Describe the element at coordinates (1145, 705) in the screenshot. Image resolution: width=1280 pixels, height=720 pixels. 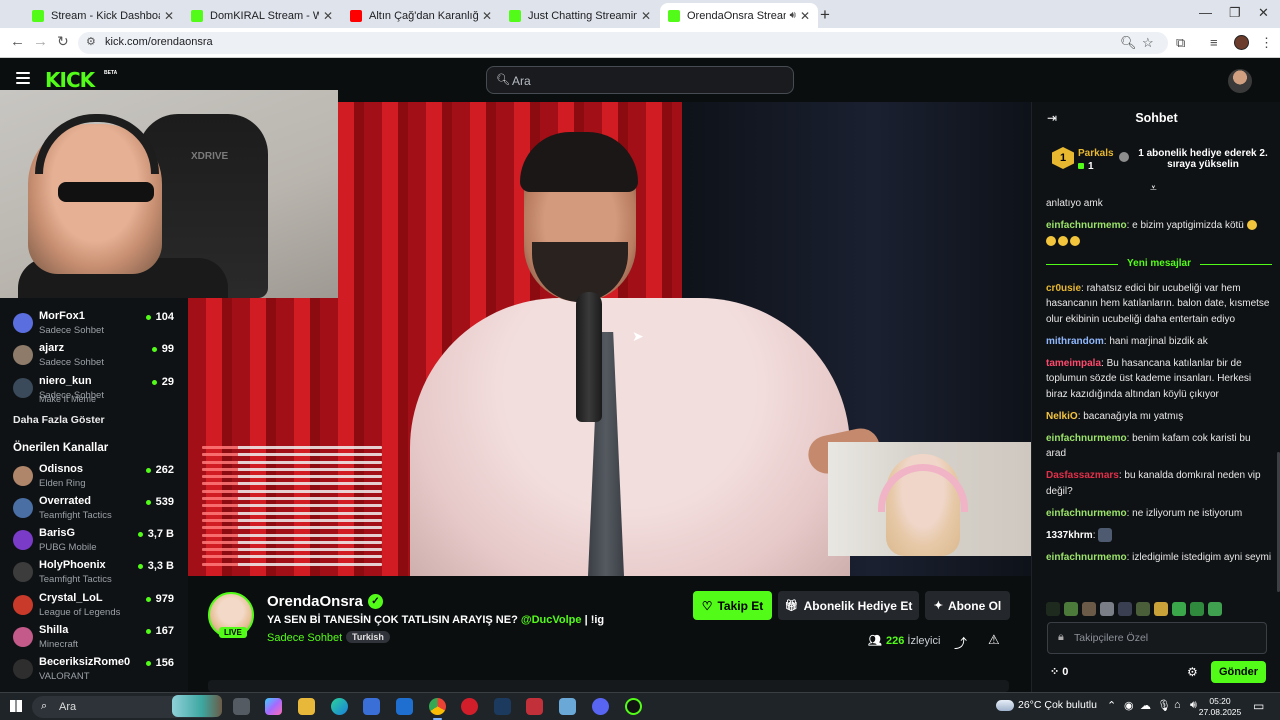
I see `onedrive-cloud-icon: ☁` at that location.